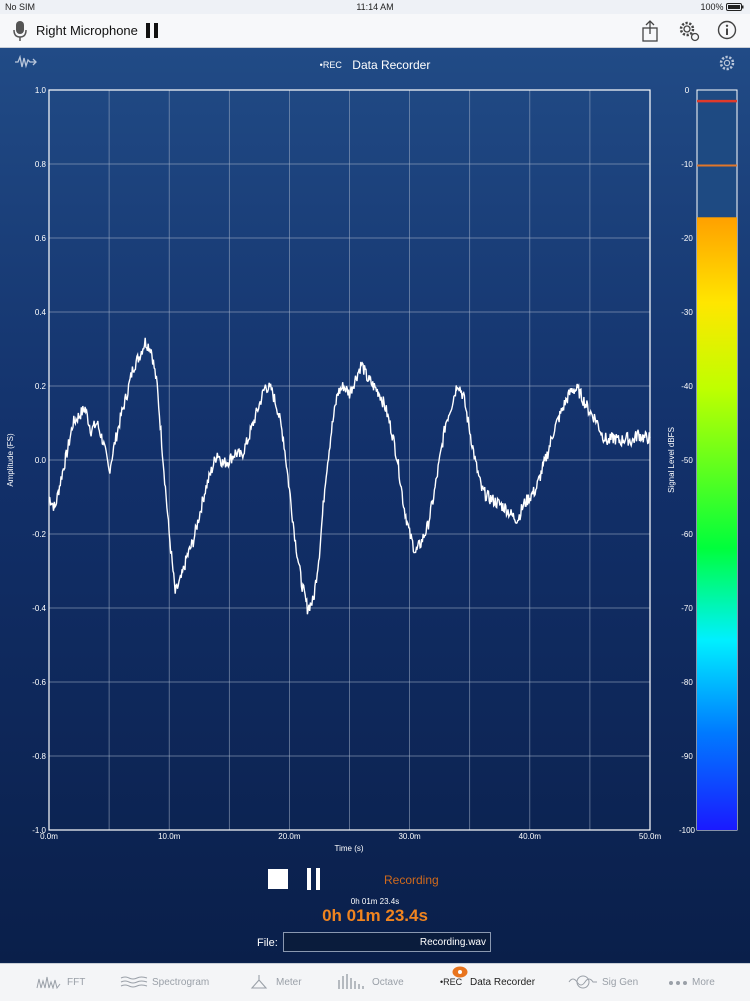 The height and width of the screenshot is (1001, 750). Describe the element at coordinates (687, 682) in the screenshot. I see `meter-tick-label: -80` at that location.